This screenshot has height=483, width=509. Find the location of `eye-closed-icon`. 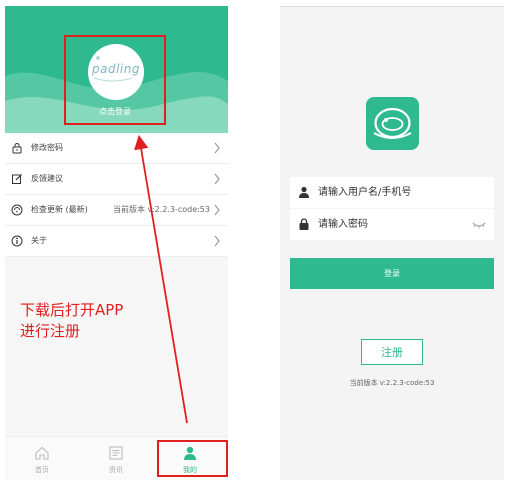

eye-closed-icon is located at coordinates (479, 225).